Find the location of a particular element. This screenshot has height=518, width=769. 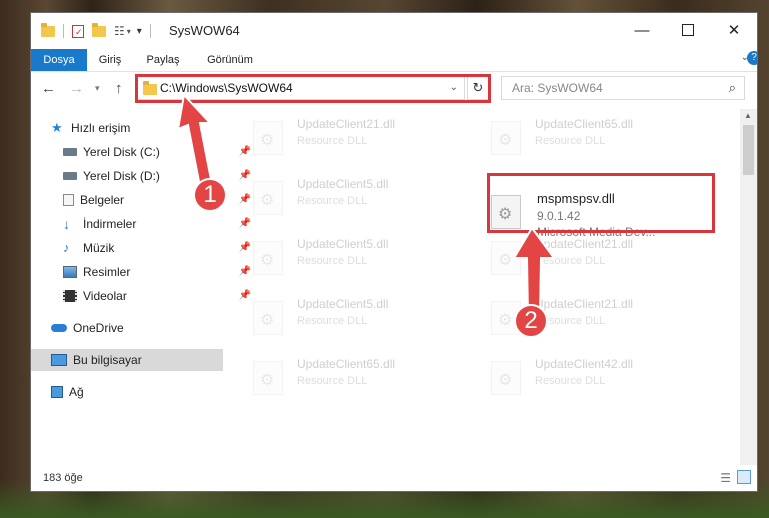

file-name: UpdateClient21.dll is located at coordinates (346, 124).